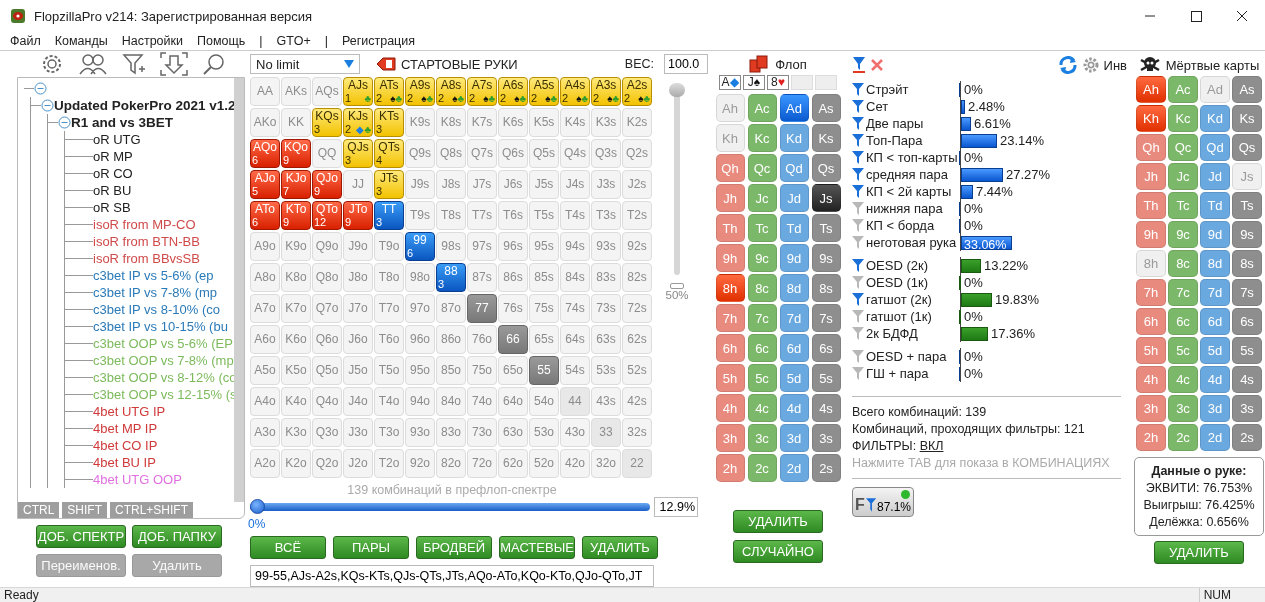  I want to click on card-button: Jh, so click(730, 198).